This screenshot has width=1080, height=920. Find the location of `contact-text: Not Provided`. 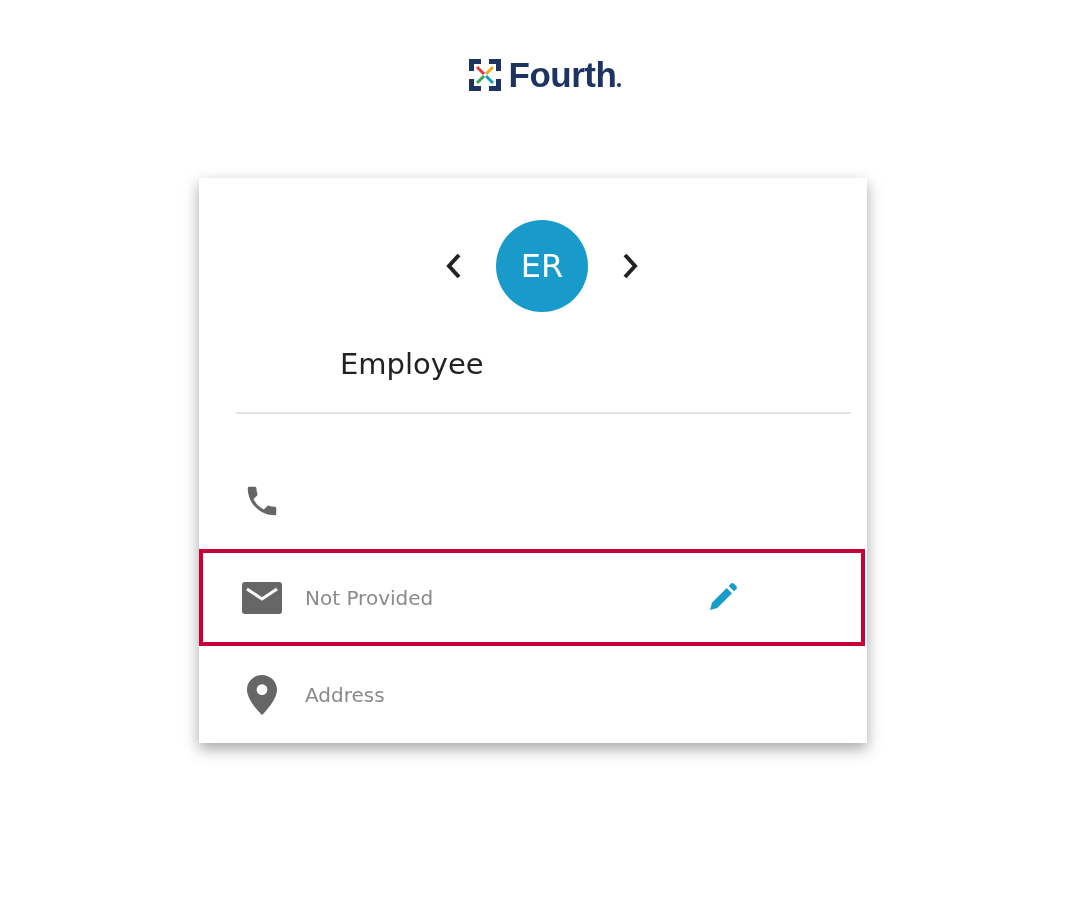

contact-text: Not Provided is located at coordinates (370, 597).